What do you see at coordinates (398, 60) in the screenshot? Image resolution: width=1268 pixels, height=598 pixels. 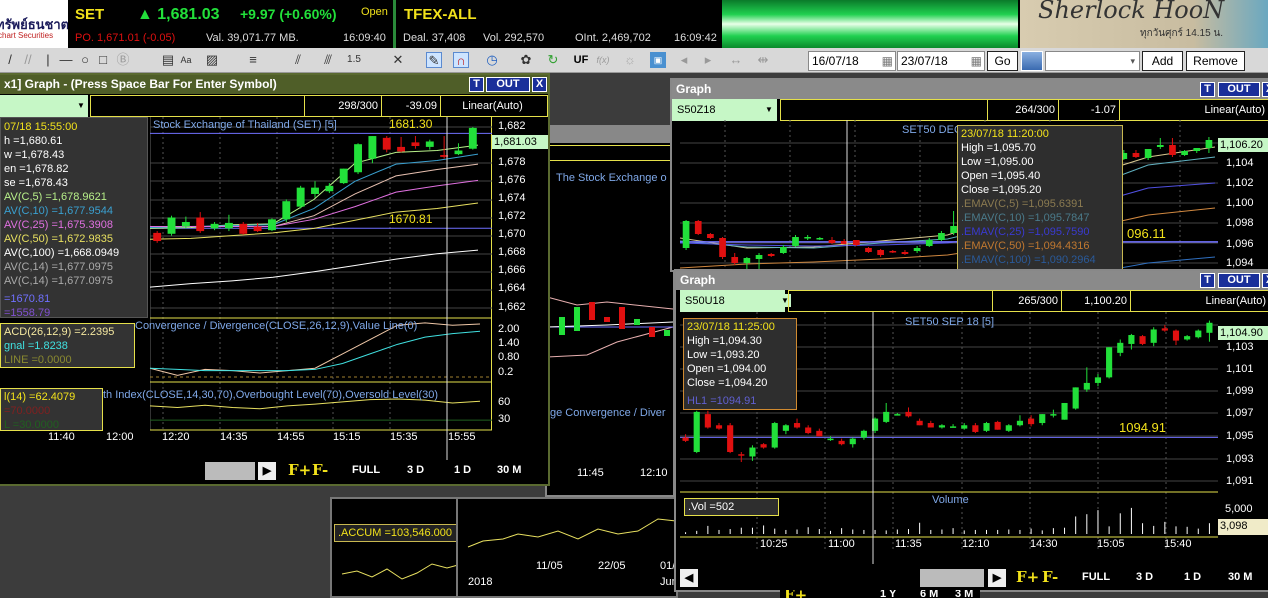 I see `delete-tool-icon: ✕` at bounding box center [398, 60].